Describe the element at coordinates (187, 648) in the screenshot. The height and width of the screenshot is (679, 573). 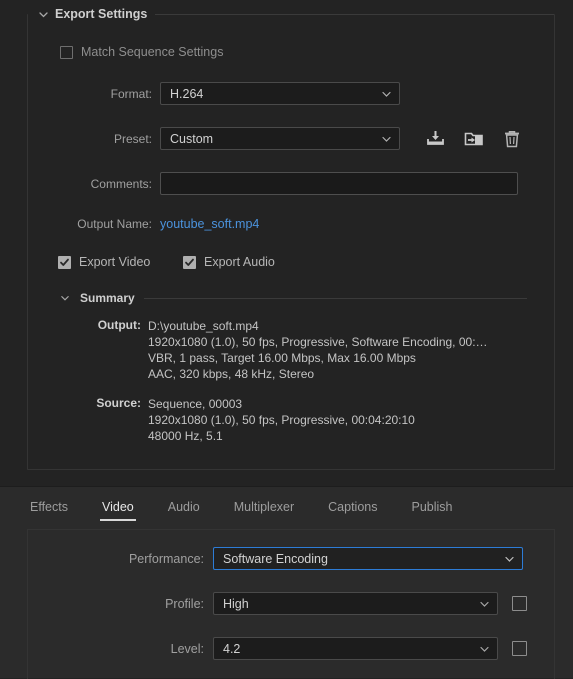
I see `level-label: Level:` at that location.